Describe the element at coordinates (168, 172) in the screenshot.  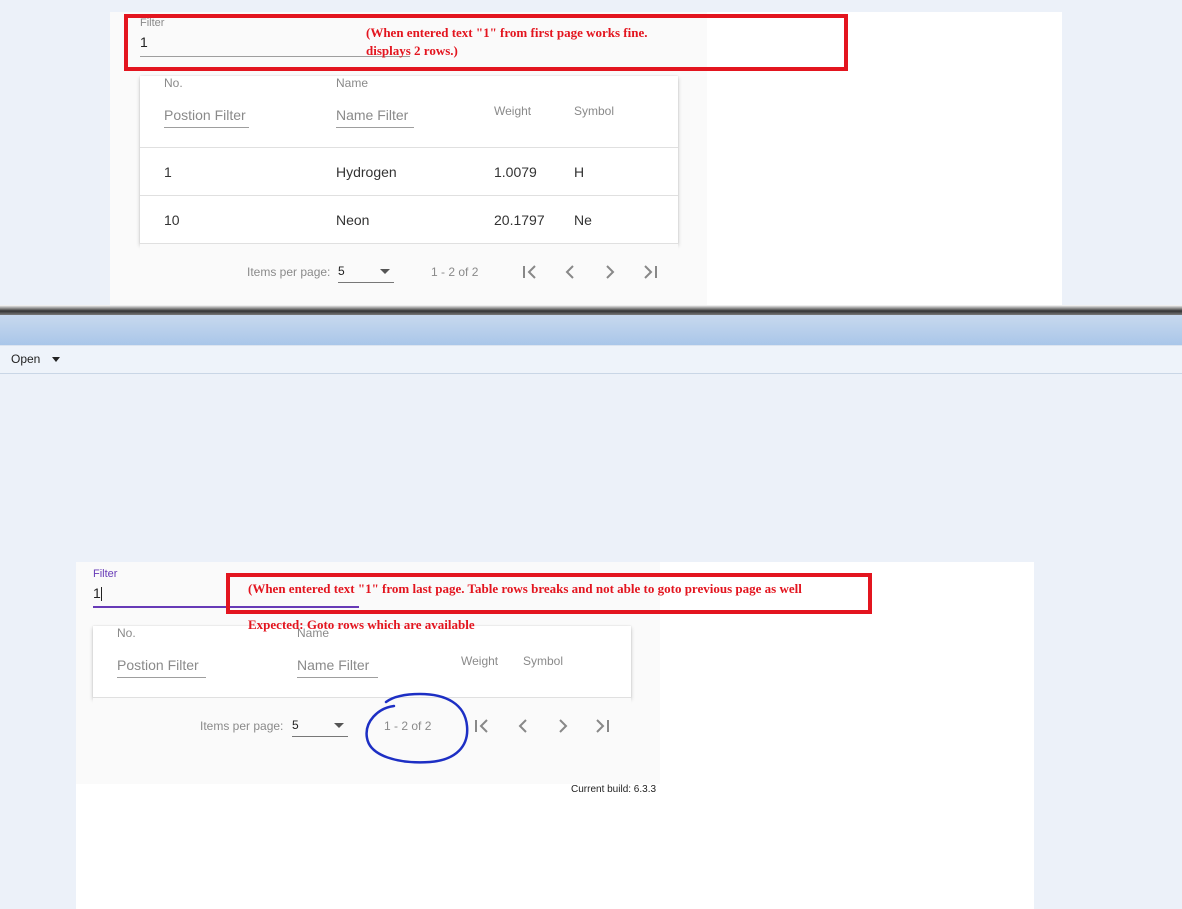
I see `cell-no: 1` at that location.